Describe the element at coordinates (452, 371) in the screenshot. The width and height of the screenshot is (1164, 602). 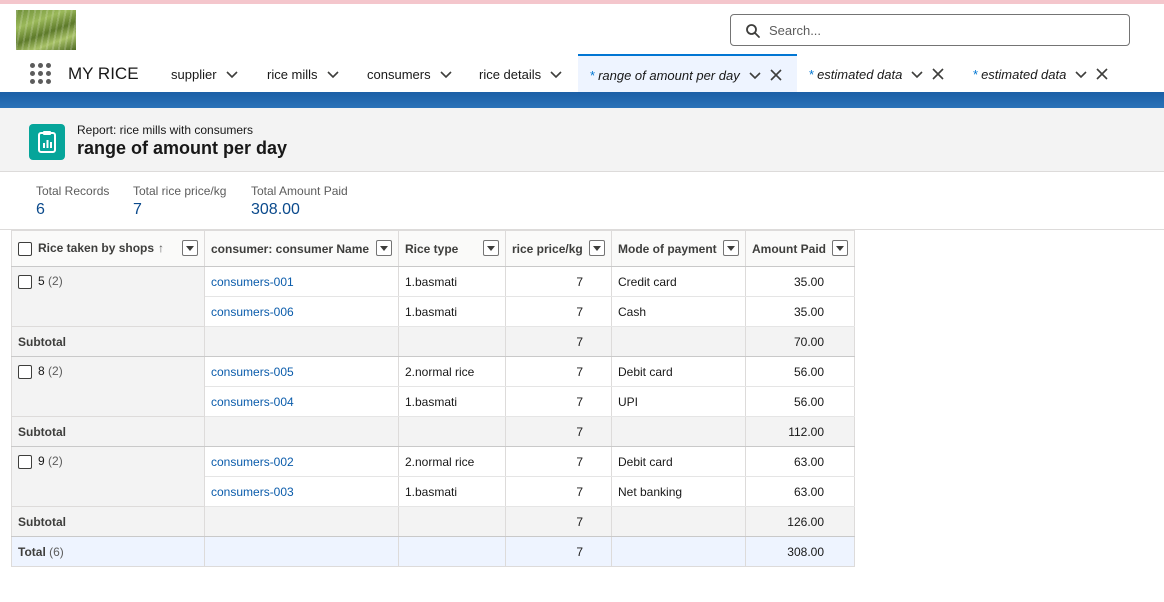
I see `rice-type-cell: 2.normal rice` at that location.